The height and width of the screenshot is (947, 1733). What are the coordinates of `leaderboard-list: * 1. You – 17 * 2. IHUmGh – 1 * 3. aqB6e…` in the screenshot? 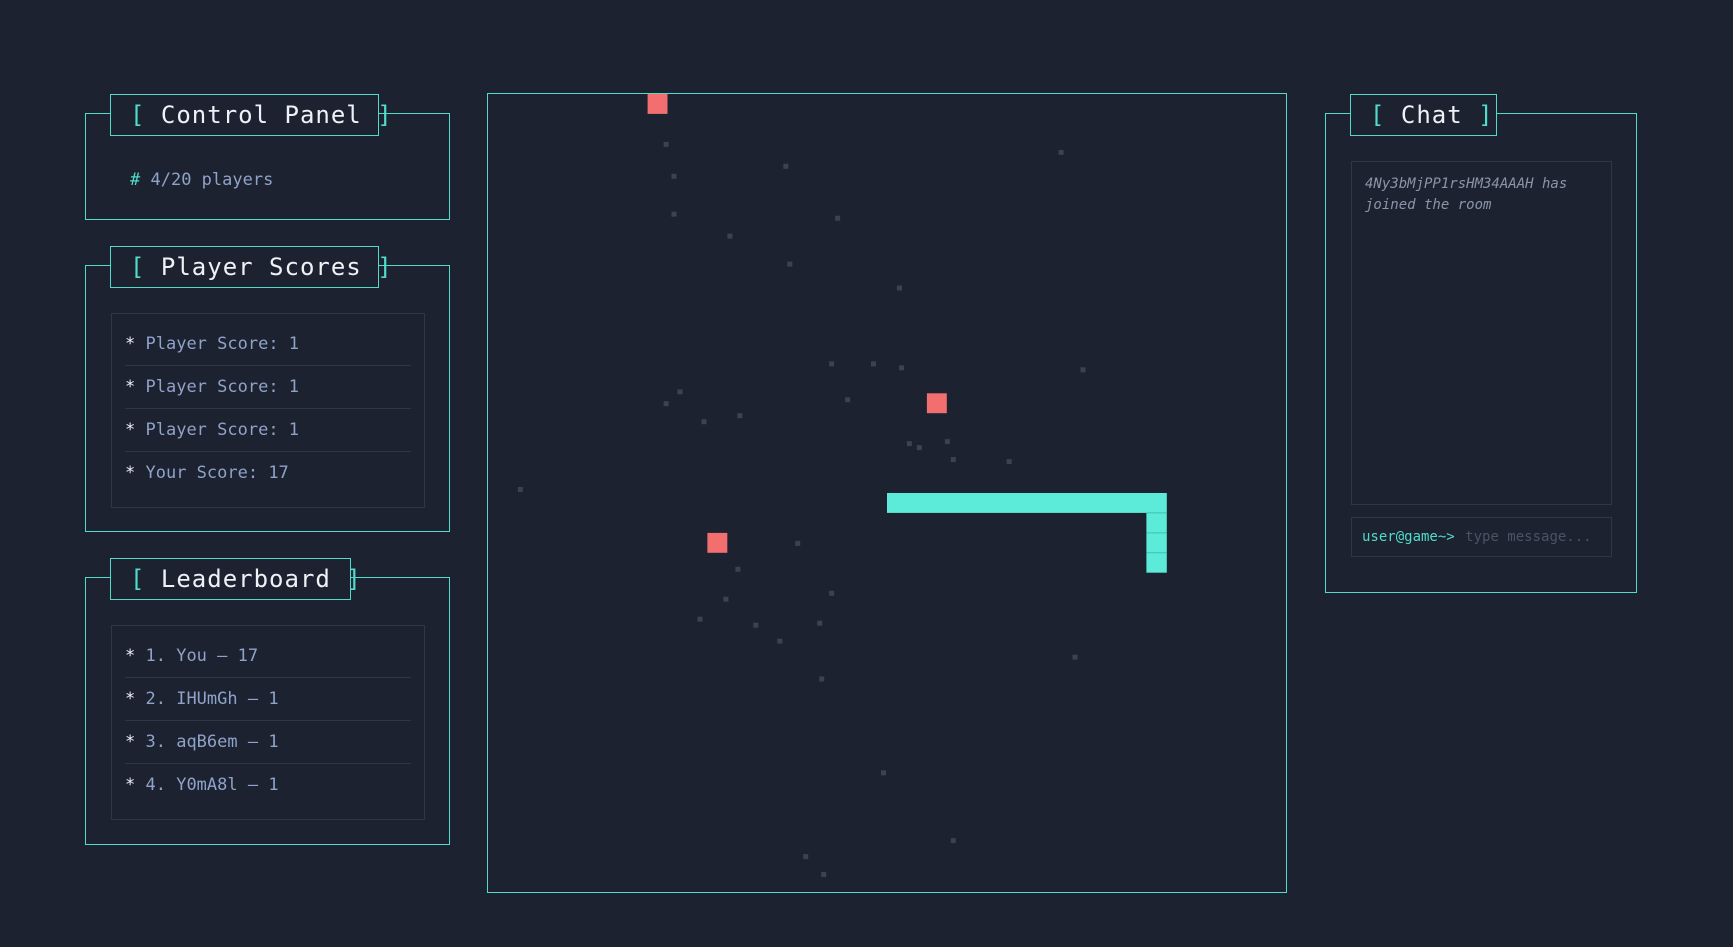 It's located at (268, 722).